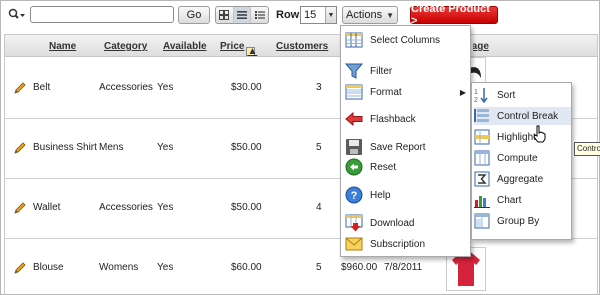 Image resolution: width=600 pixels, height=295 pixels. I want to click on submenu-item-highlight: Highlight, so click(522, 137).